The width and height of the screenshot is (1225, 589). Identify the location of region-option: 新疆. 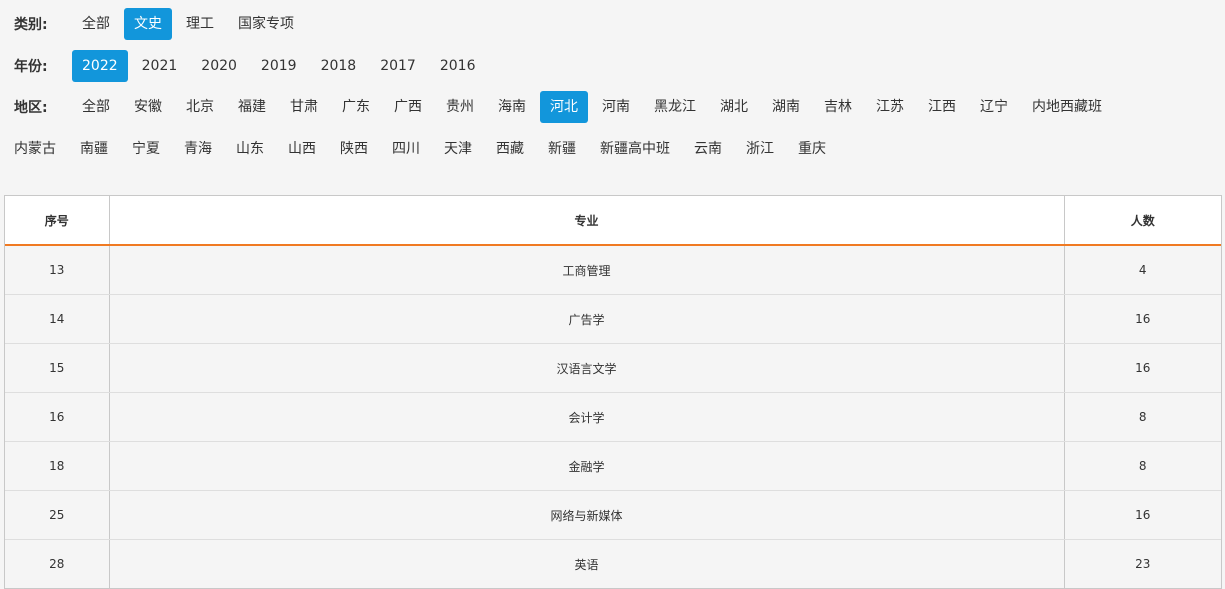
(562, 149).